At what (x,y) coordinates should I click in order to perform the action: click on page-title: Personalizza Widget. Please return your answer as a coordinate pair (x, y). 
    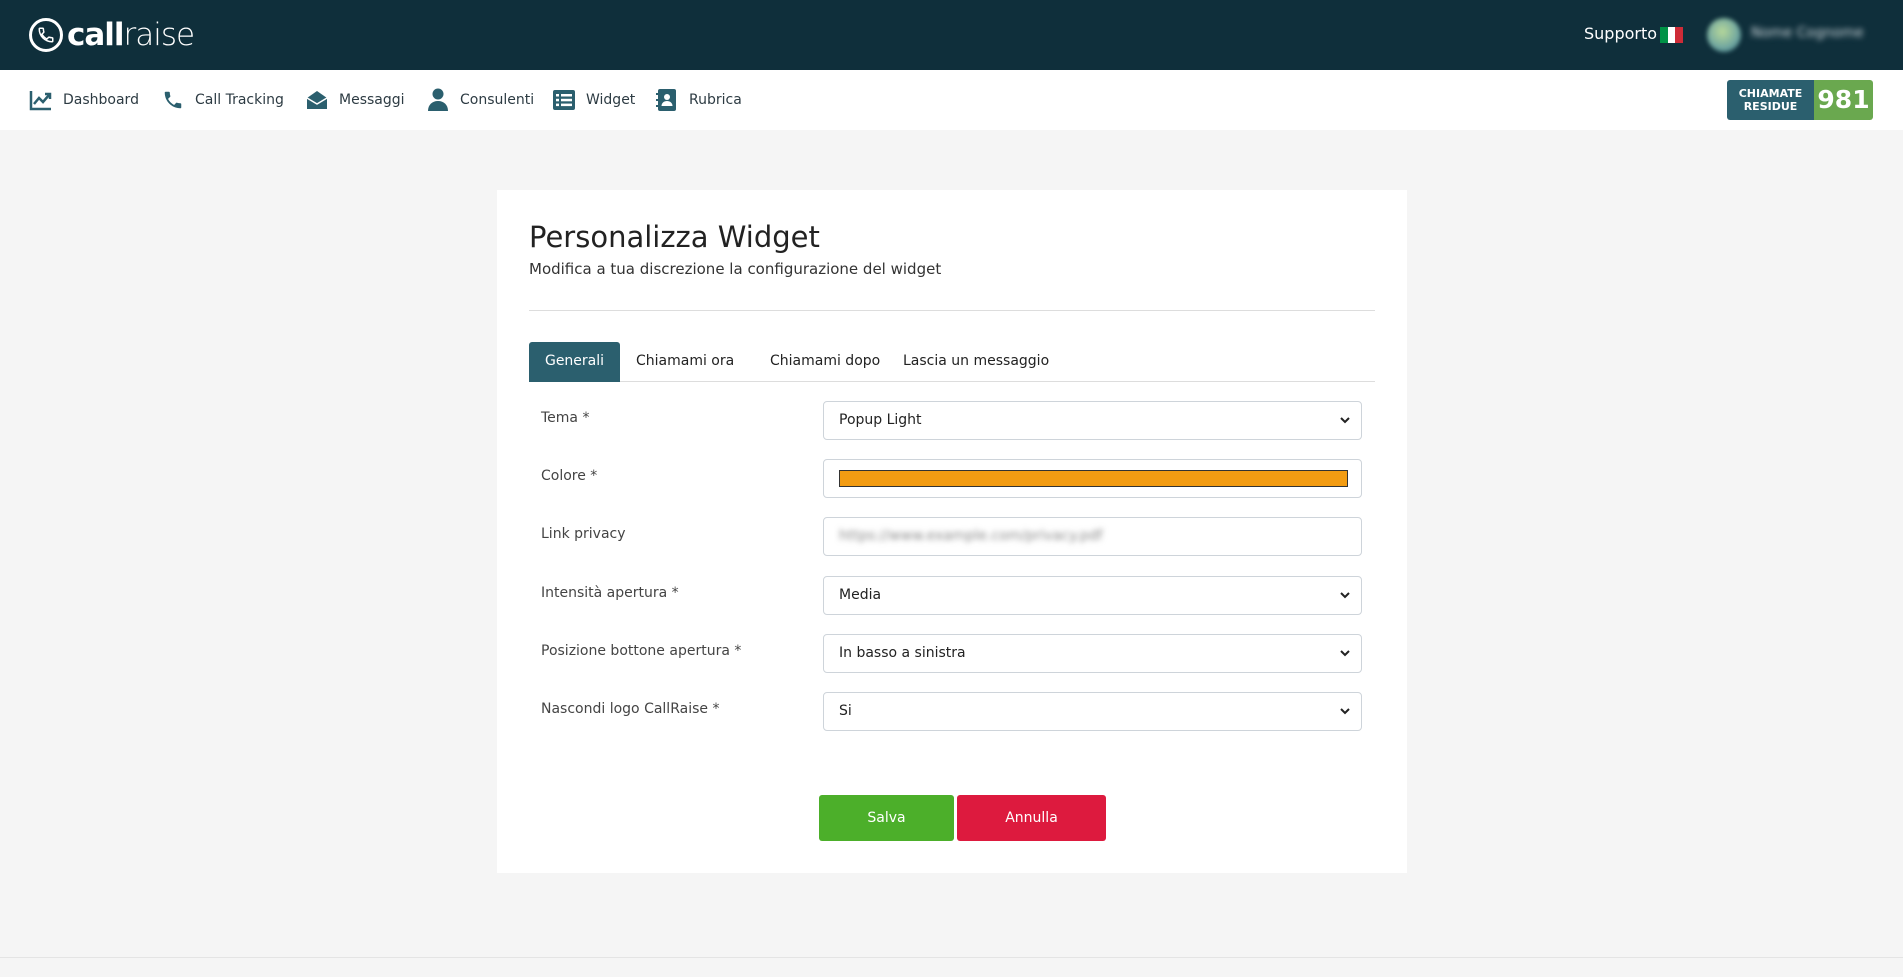
    Looking at the image, I should click on (674, 237).